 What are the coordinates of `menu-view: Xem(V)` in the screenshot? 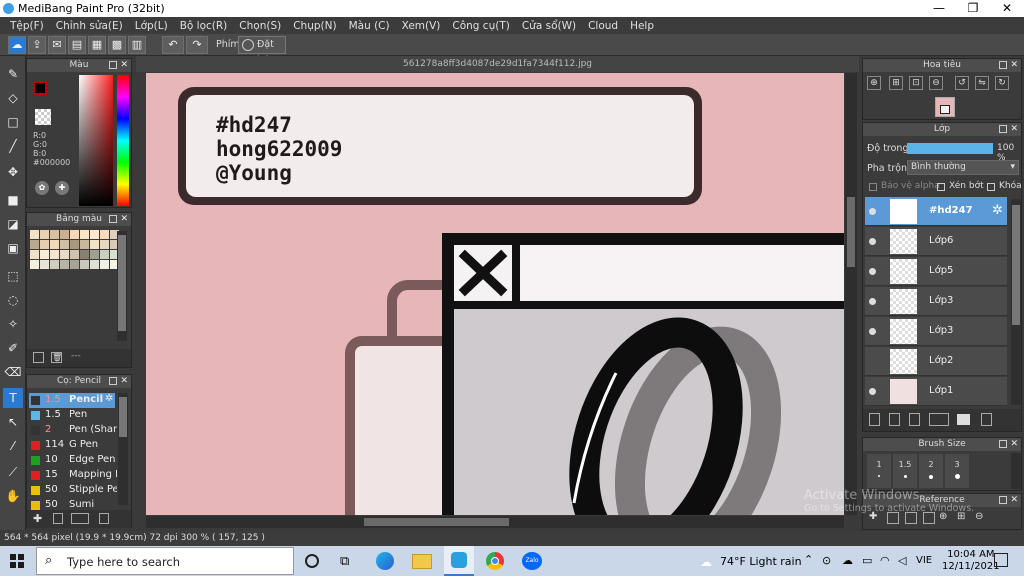 It's located at (421, 26).